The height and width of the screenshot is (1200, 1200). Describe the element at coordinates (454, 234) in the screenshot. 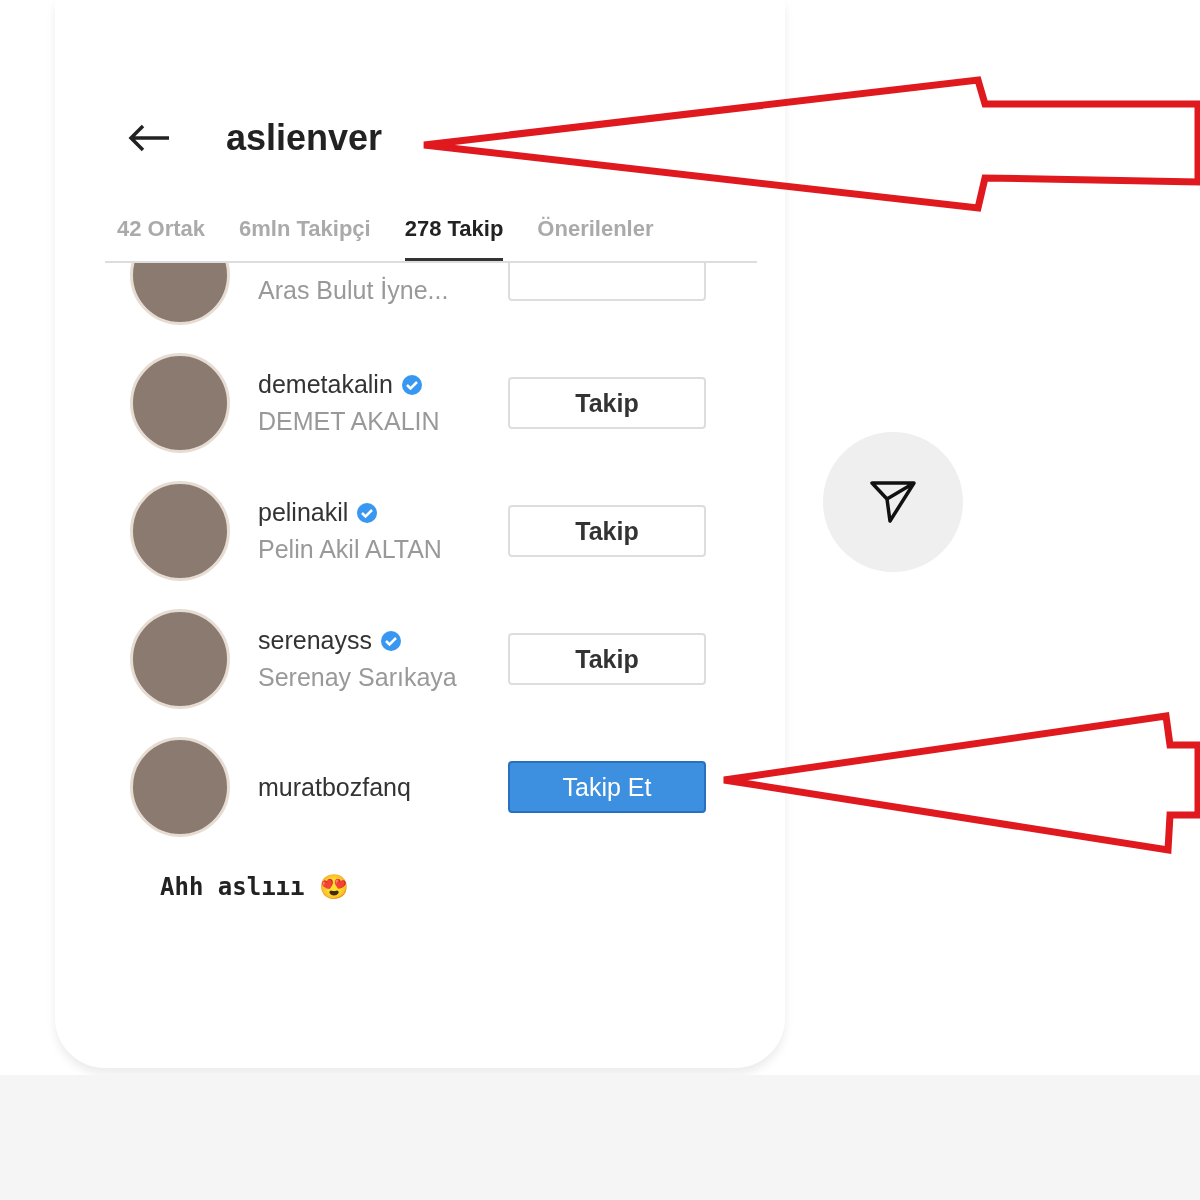

I see `tab: 278 Takip` at that location.